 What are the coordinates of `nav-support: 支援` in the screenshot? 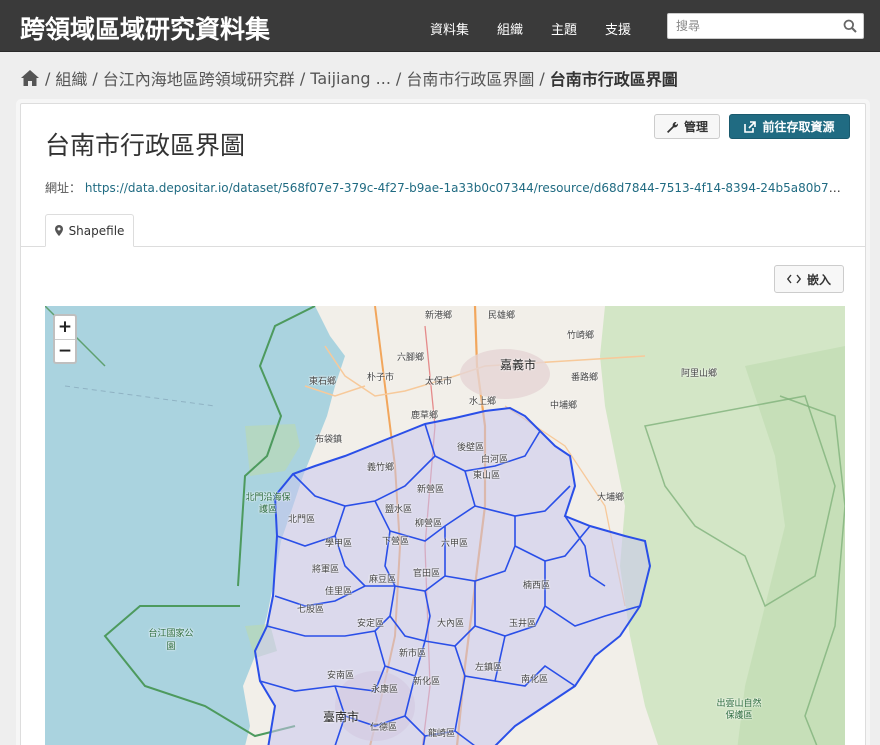 It's located at (618, 28).